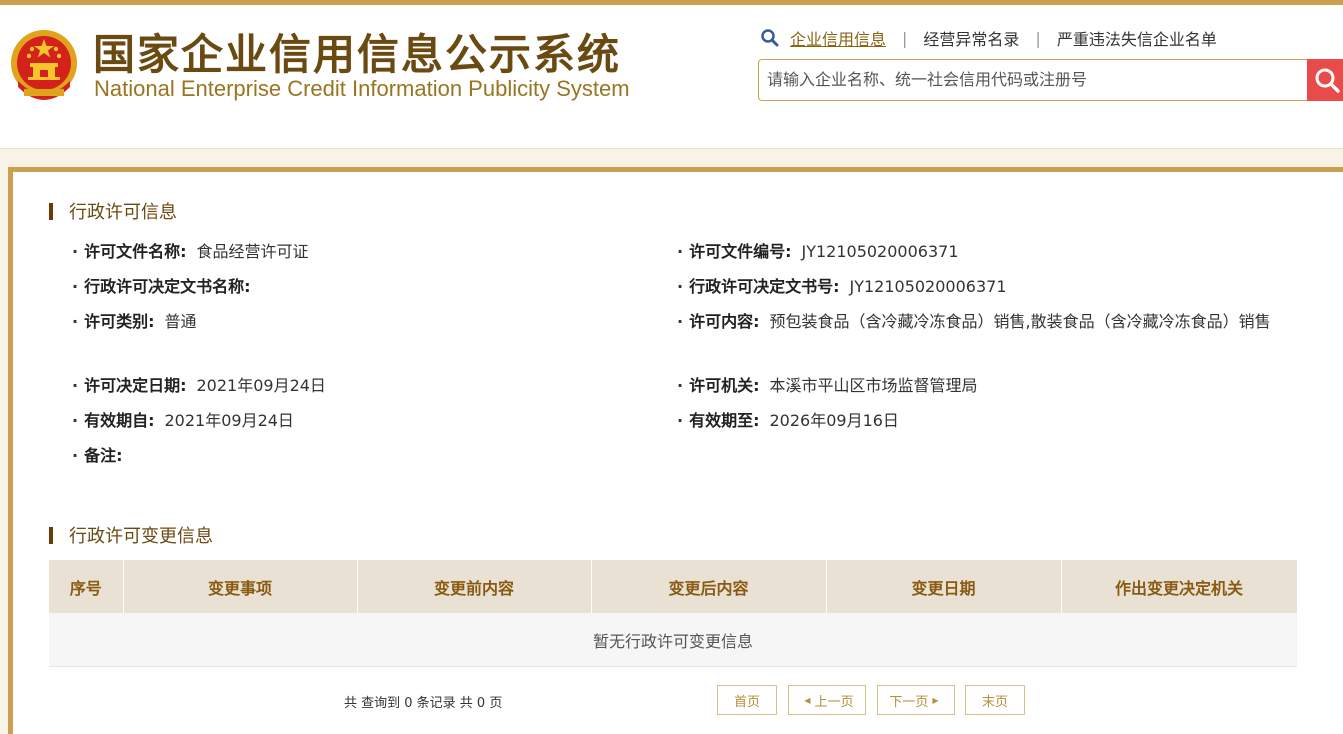  What do you see at coordinates (944, 586) in the screenshot?
I see `col-header-change-date: 变更日期` at bounding box center [944, 586].